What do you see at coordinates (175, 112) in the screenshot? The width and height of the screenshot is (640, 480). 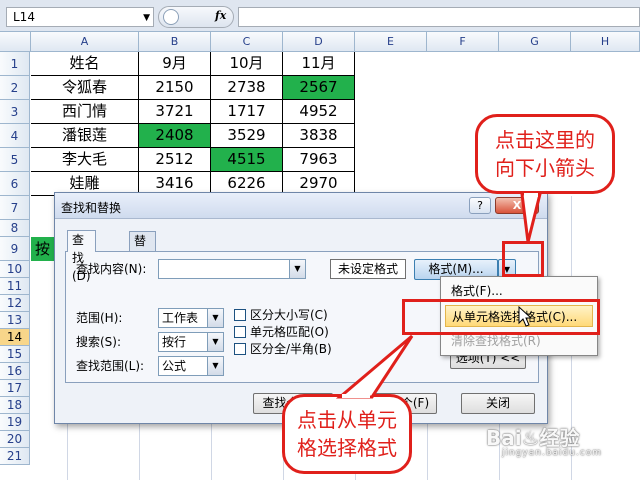 I see `table-cell: 3721` at bounding box center [175, 112].